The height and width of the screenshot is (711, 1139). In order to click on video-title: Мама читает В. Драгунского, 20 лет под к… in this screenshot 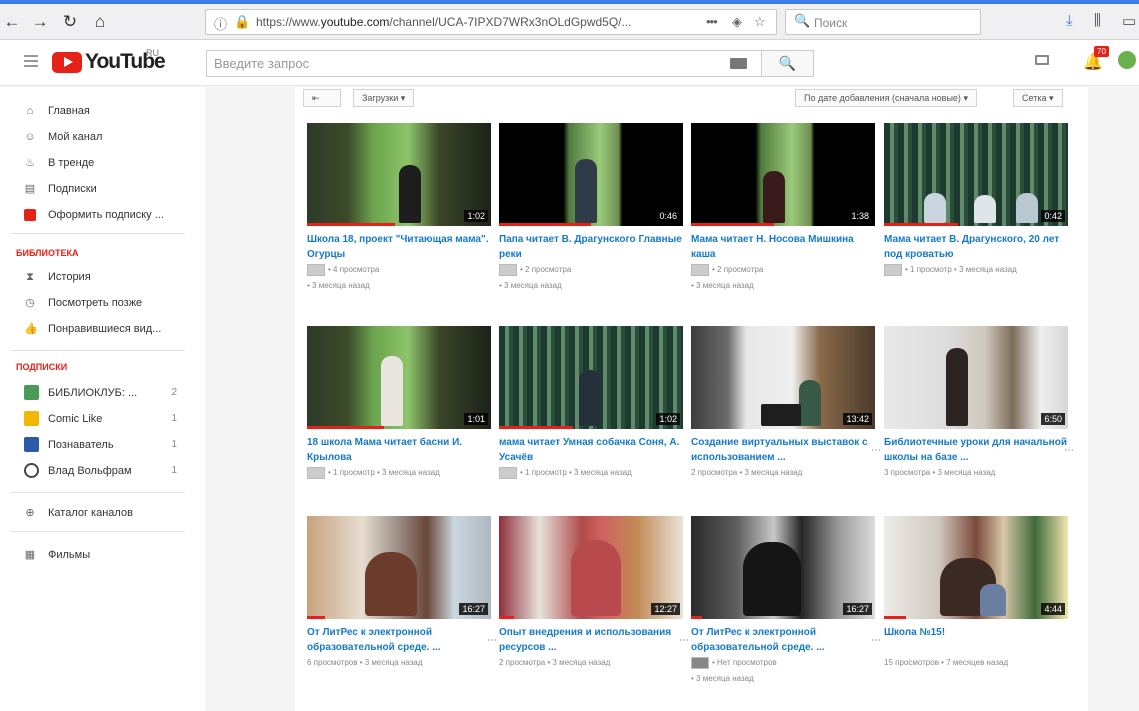, I will do `click(976, 247)`.